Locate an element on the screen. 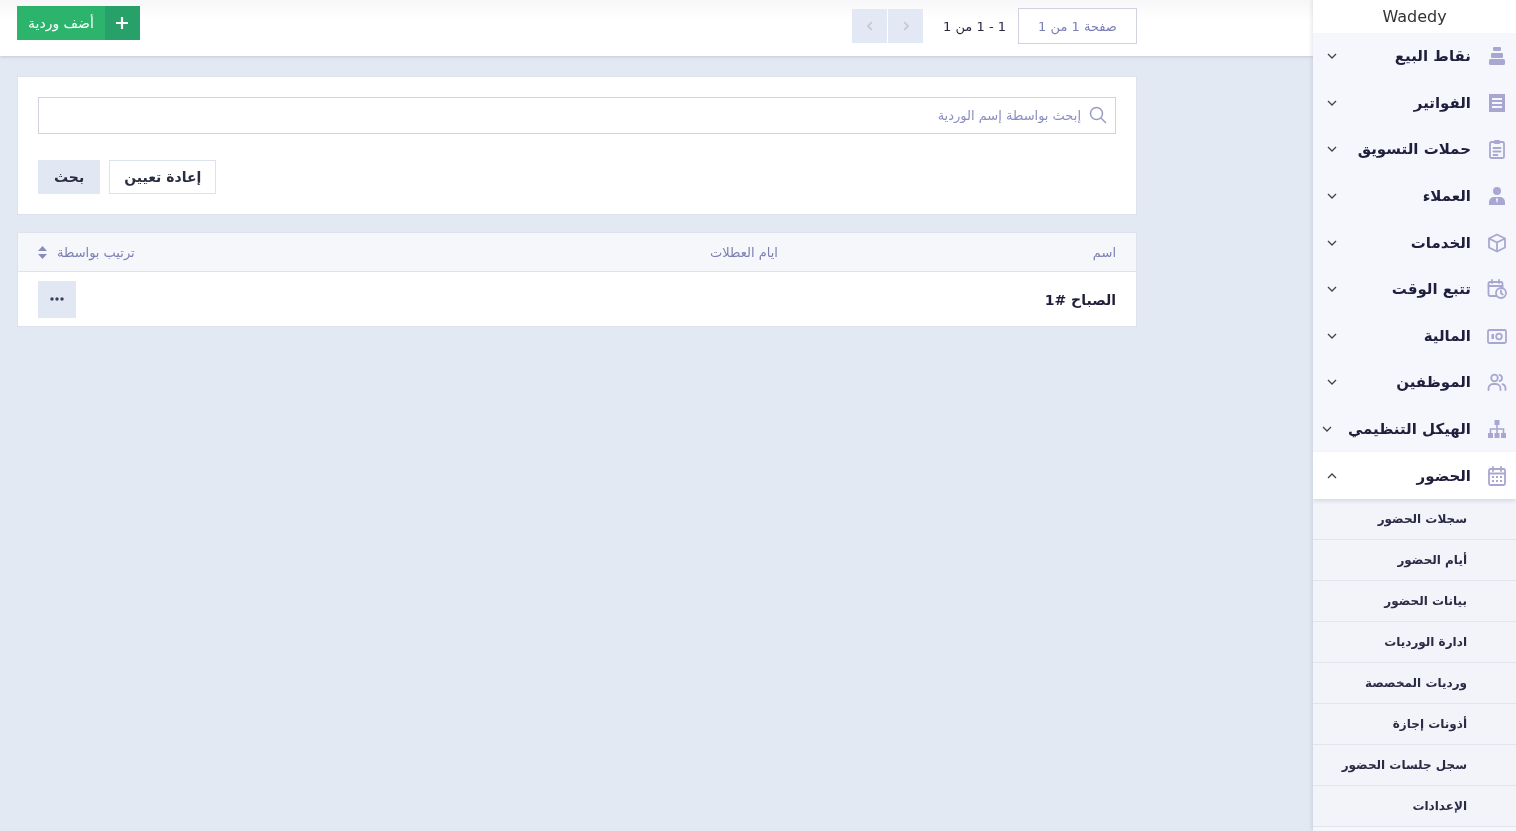 The height and width of the screenshot is (831, 1516). sidebar-item: حملات التسويق is located at coordinates (1414, 149).